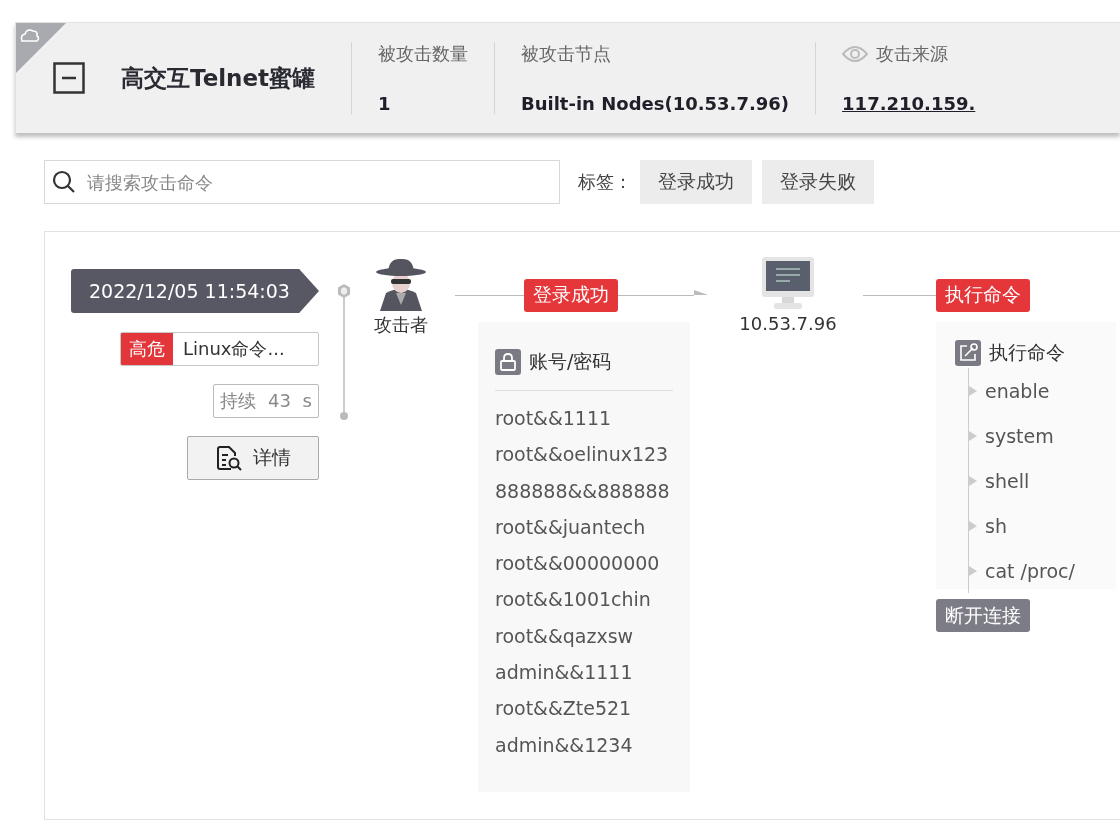 The image size is (1120, 840). What do you see at coordinates (1019, 435) in the screenshot?
I see `command-item: system` at bounding box center [1019, 435].